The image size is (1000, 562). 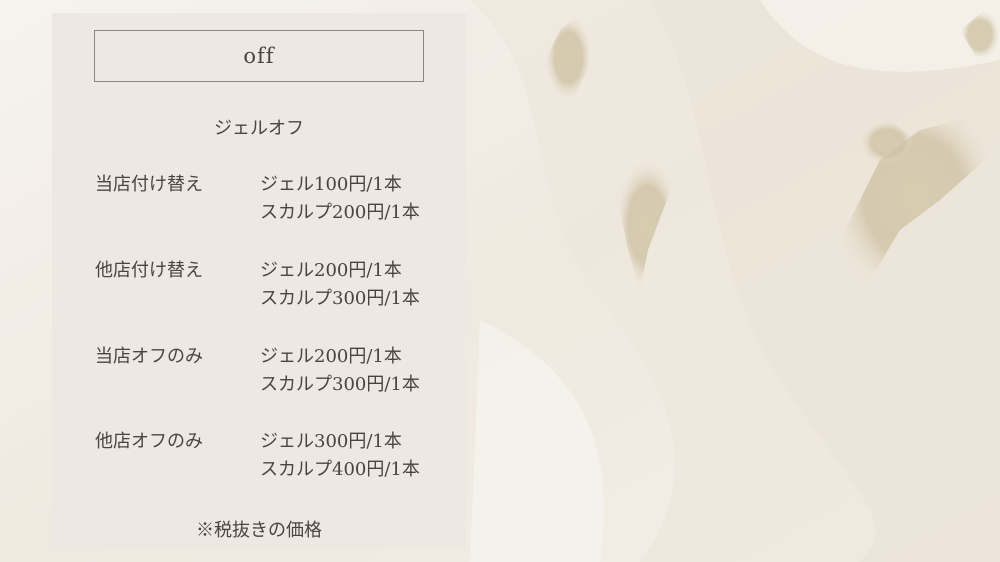 What do you see at coordinates (149, 441) in the screenshot?
I see `price-row-label: 他店オフのみ` at bounding box center [149, 441].